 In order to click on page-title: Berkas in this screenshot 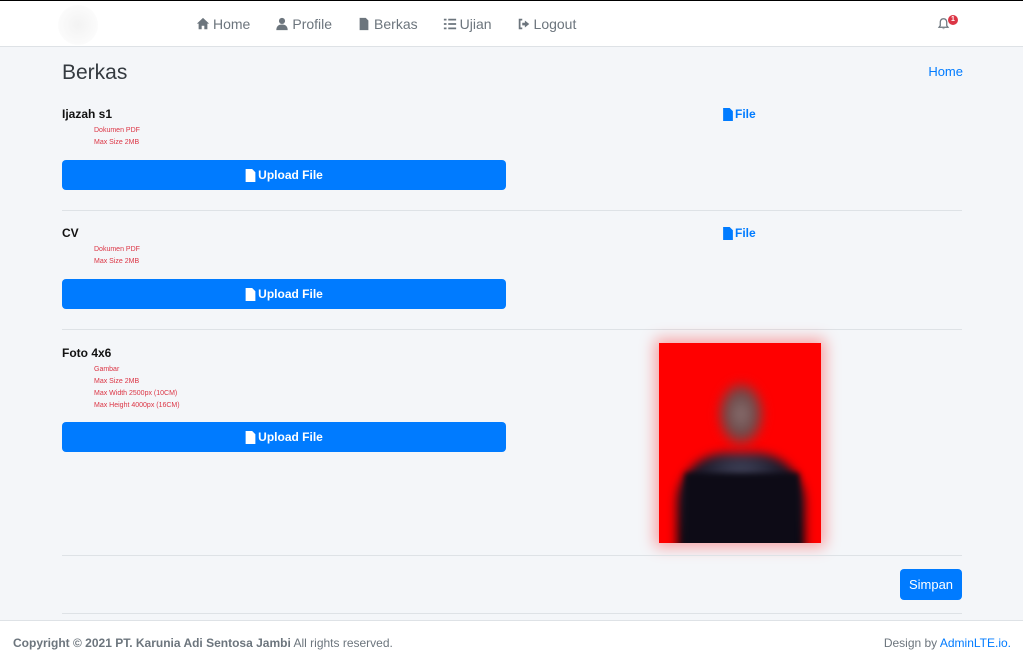, I will do `click(95, 72)`.